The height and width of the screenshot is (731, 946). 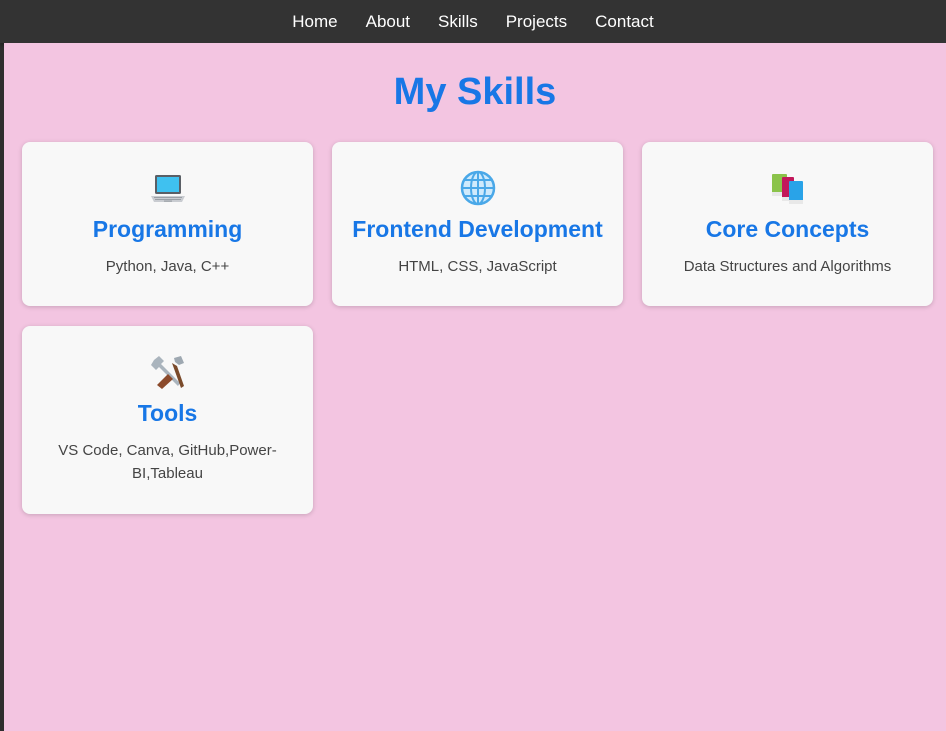 I want to click on nav-link-home: Home, so click(x=314, y=22).